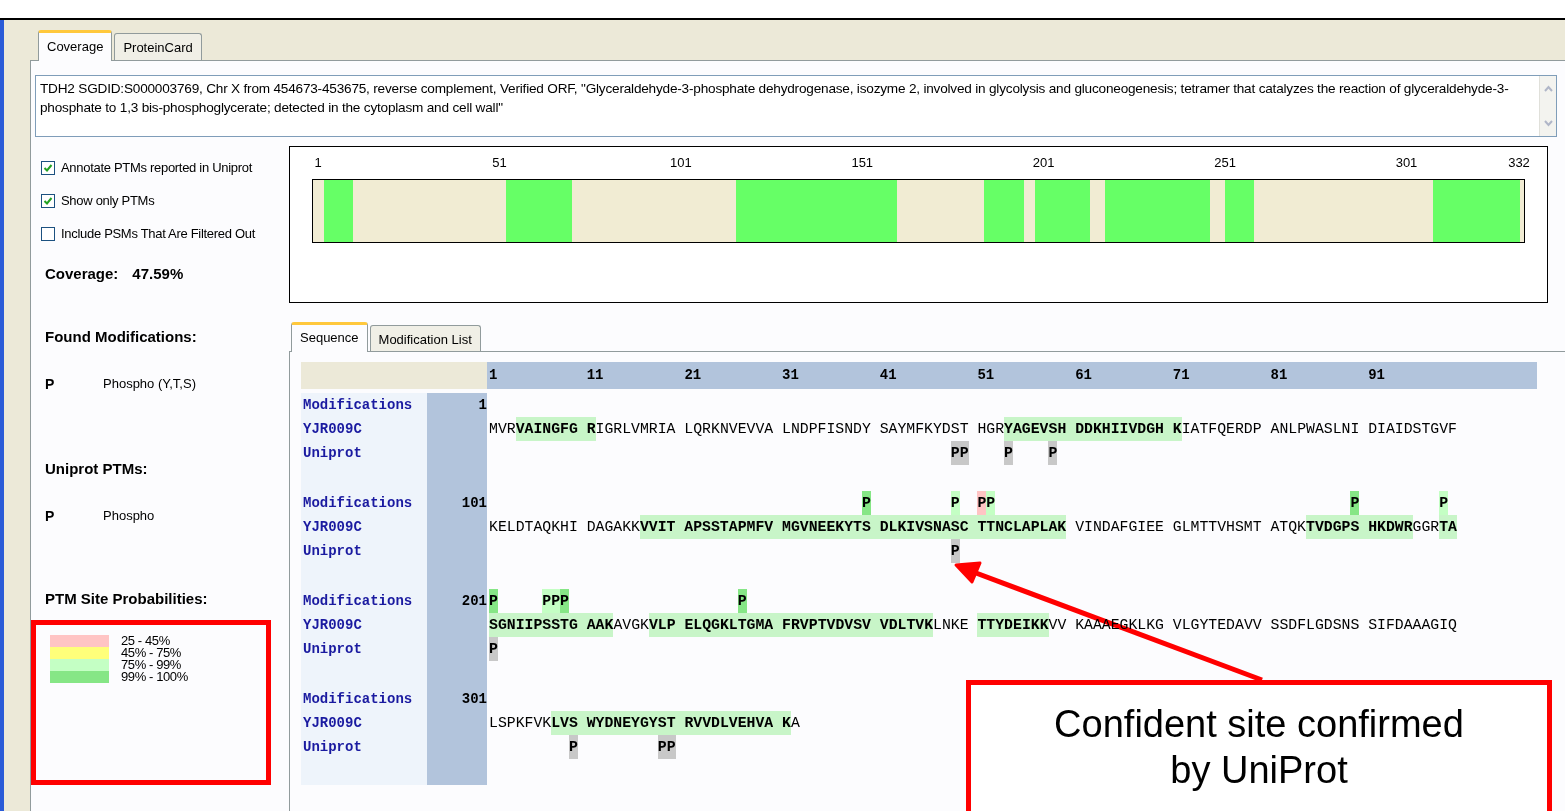 This screenshot has width=1565, height=811. Describe the element at coordinates (693, 375) in the screenshot. I see `position-number: 21` at that location.